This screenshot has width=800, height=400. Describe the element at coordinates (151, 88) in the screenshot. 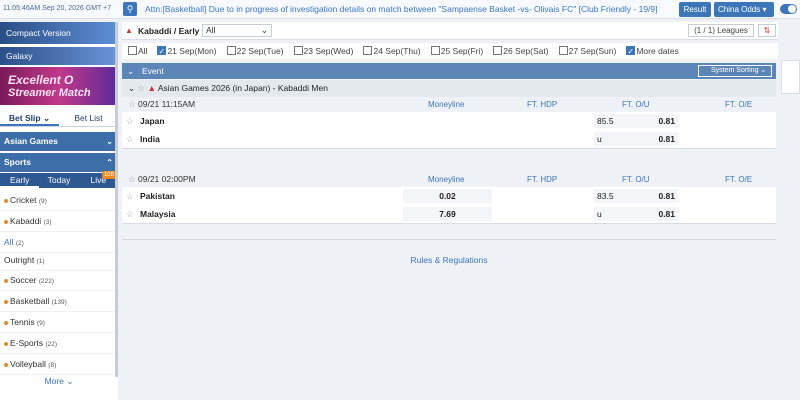

I see `league-icon: ▲` at that location.